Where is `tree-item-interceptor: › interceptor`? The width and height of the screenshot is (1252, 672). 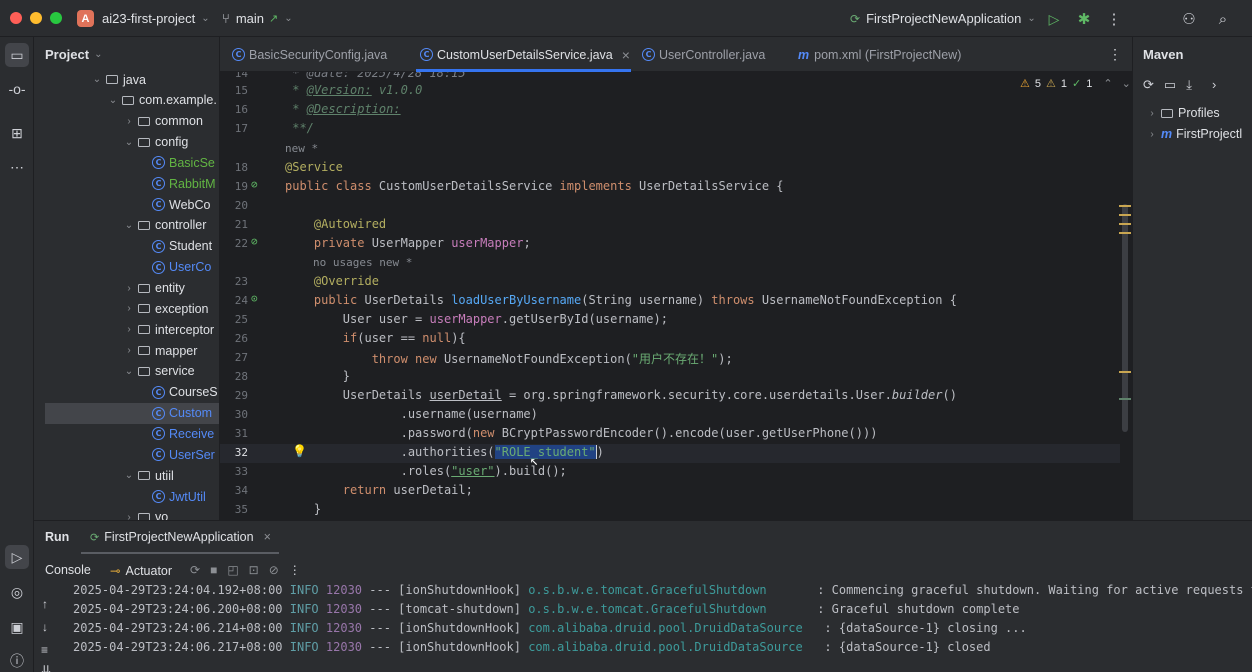 tree-item-interceptor: › interceptor is located at coordinates (126, 329).